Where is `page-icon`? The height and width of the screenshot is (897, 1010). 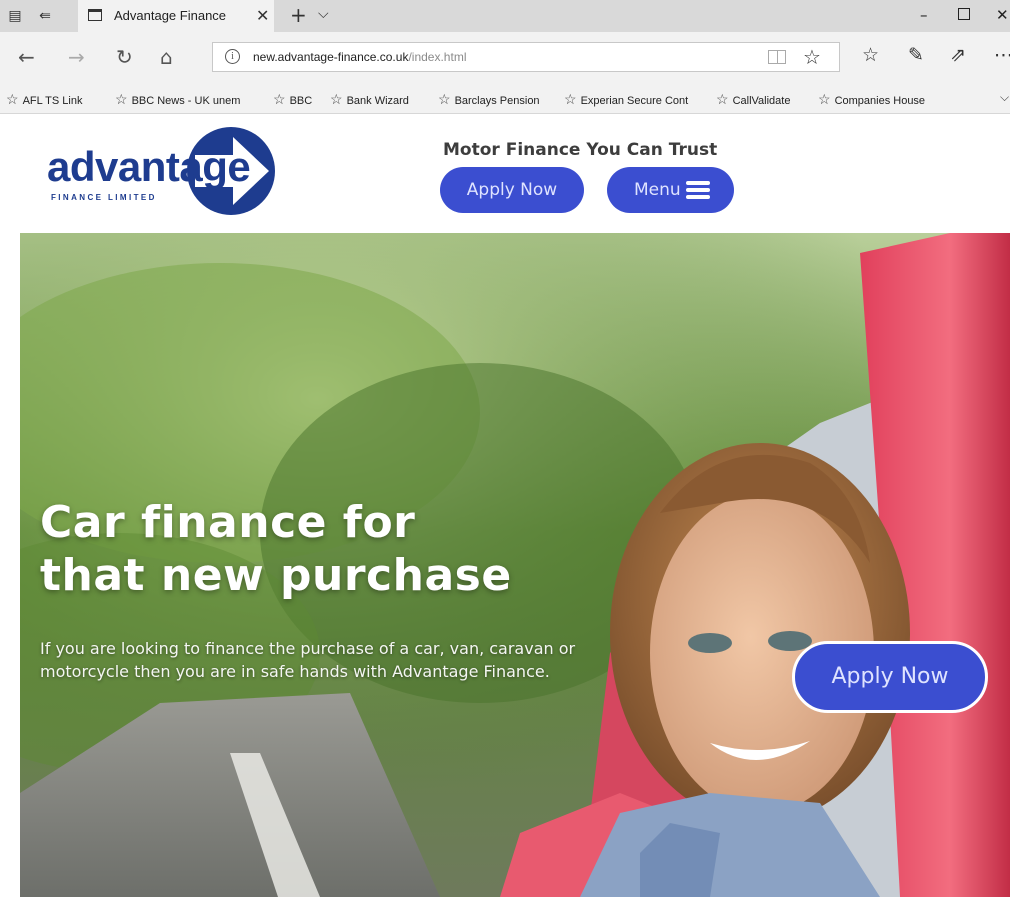
page-icon is located at coordinates (95, 15).